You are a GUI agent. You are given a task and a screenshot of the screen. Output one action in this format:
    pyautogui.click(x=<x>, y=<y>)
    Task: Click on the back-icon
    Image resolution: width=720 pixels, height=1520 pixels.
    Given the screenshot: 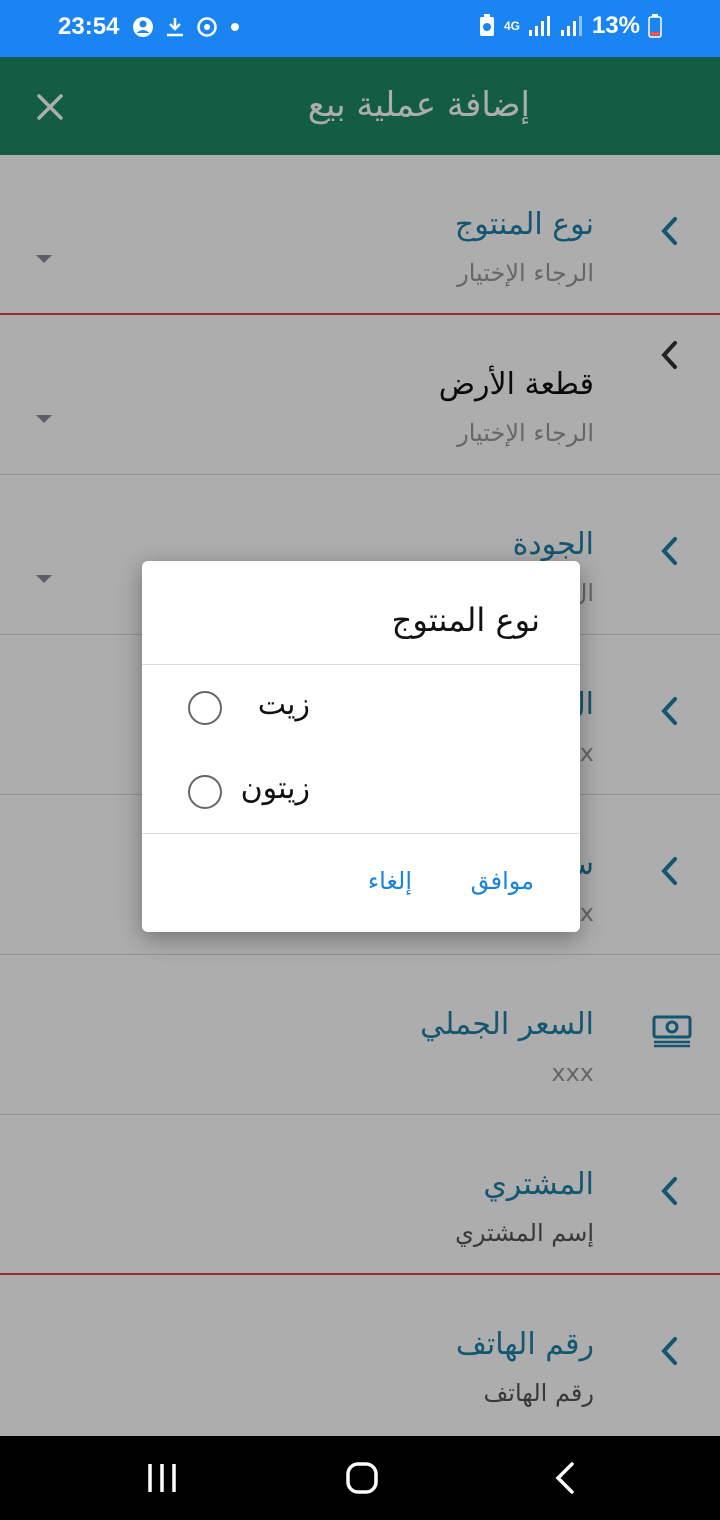 What is the action you would take?
    pyautogui.click(x=566, y=1478)
    